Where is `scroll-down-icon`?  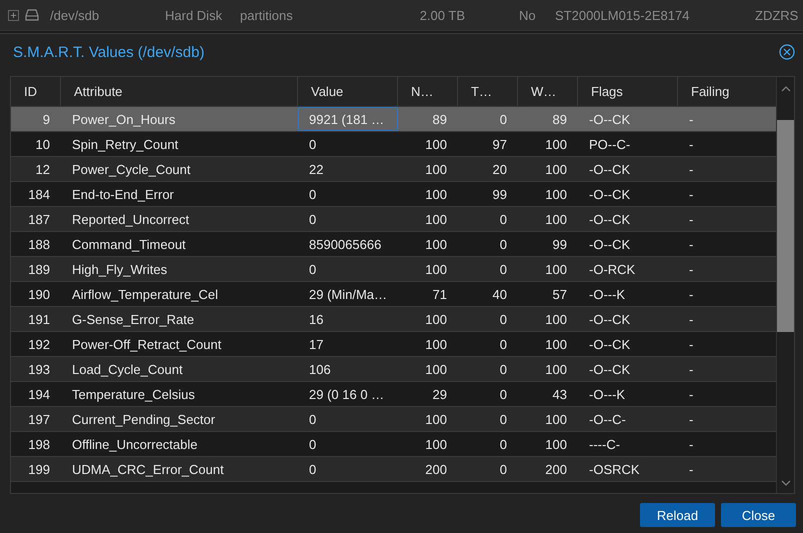 scroll-down-icon is located at coordinates (785, 483).